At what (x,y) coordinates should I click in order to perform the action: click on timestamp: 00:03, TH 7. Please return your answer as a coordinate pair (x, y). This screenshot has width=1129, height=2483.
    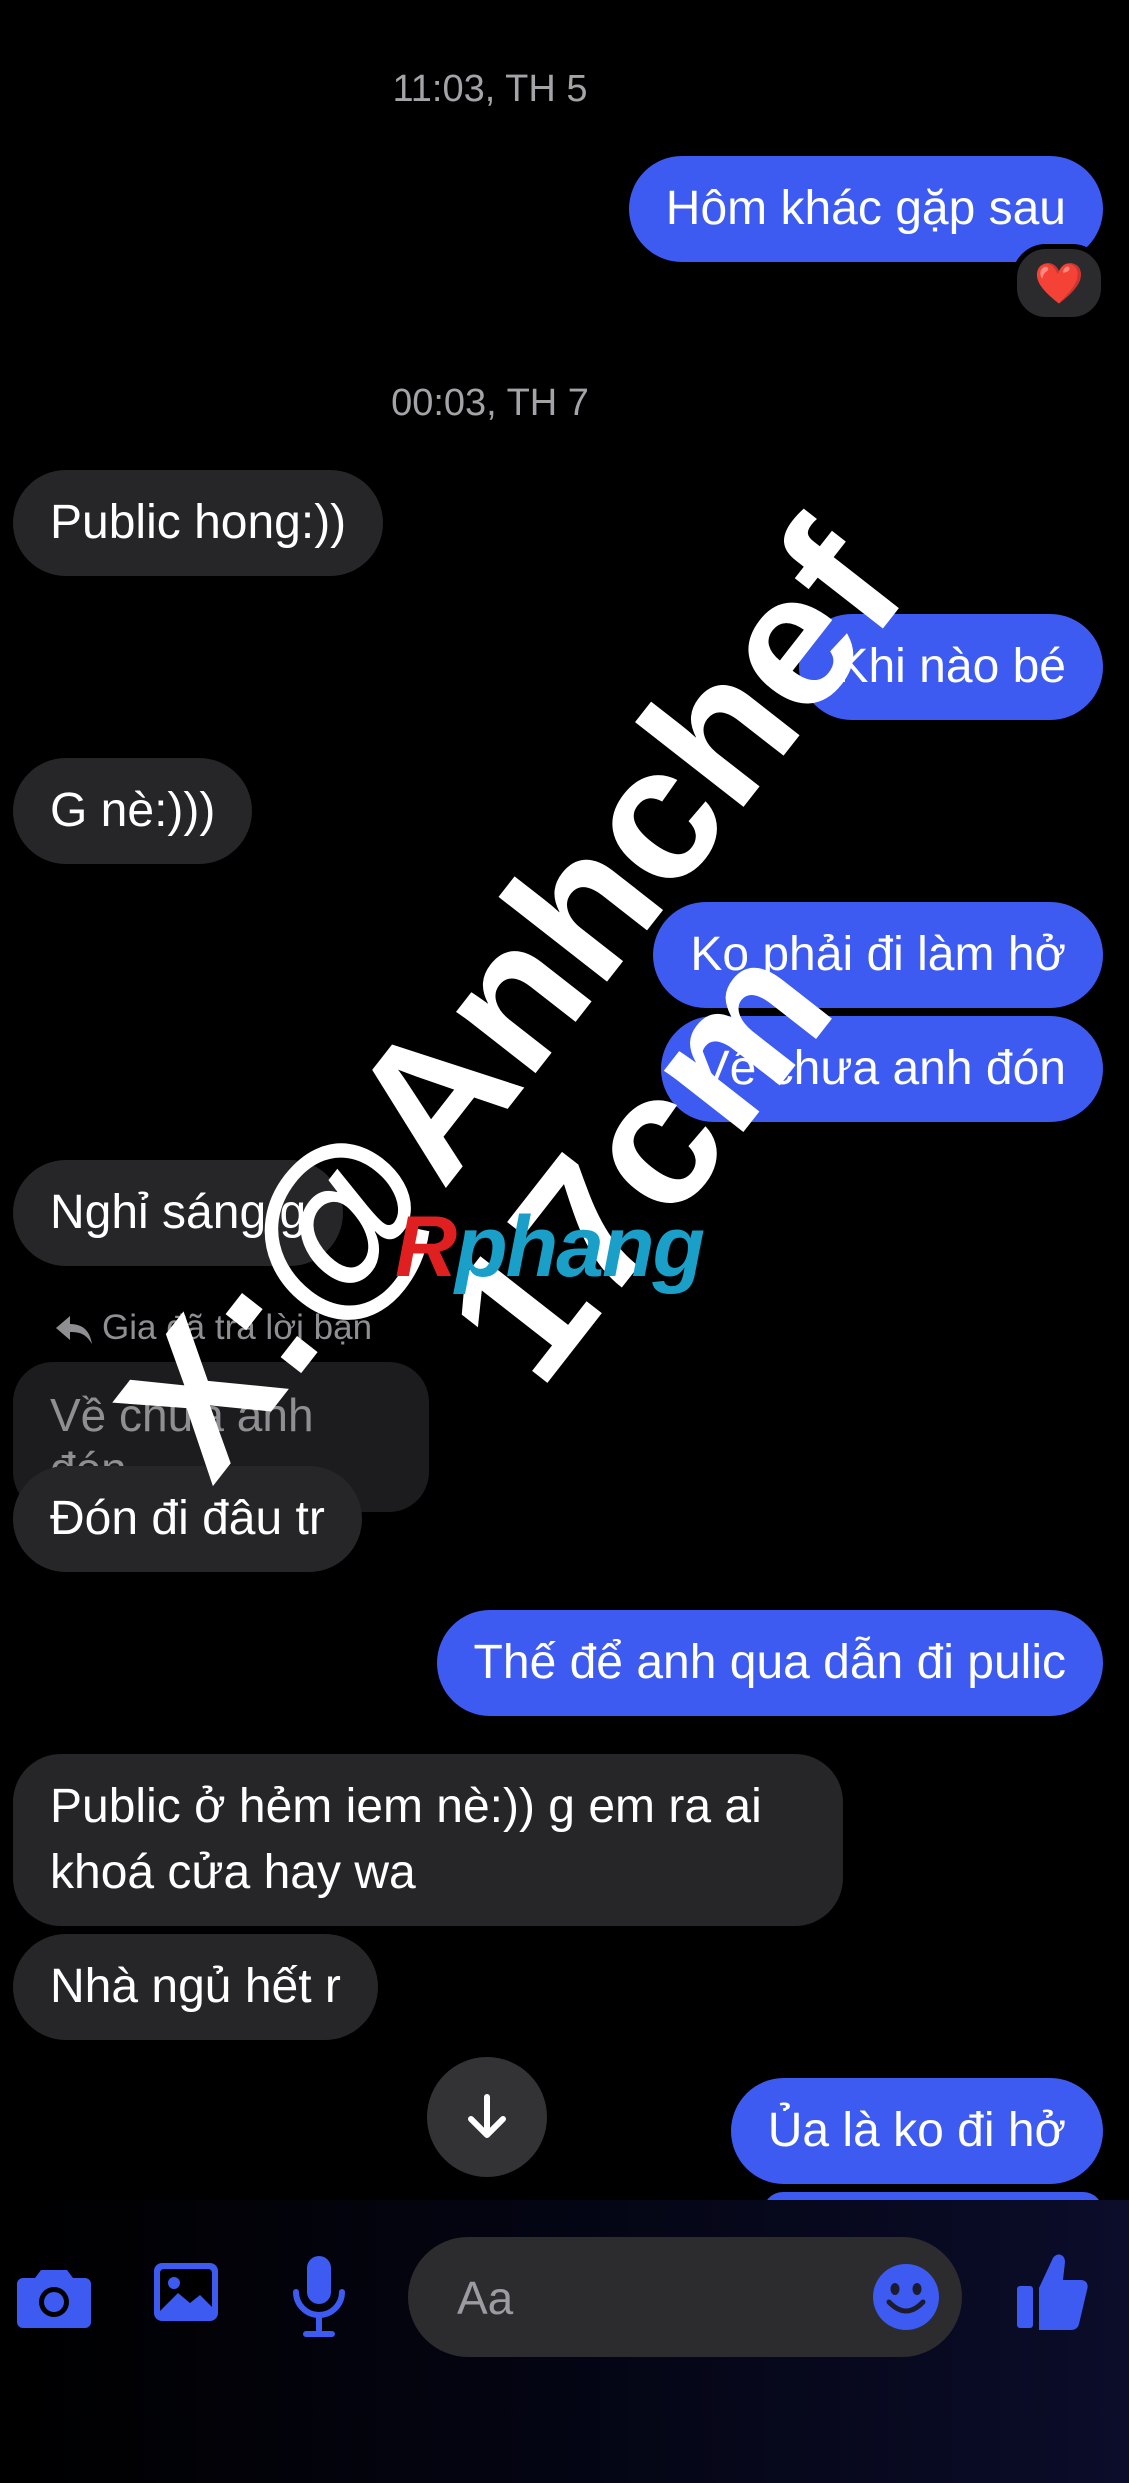
    Looking at the image, I should click on (490, 403).